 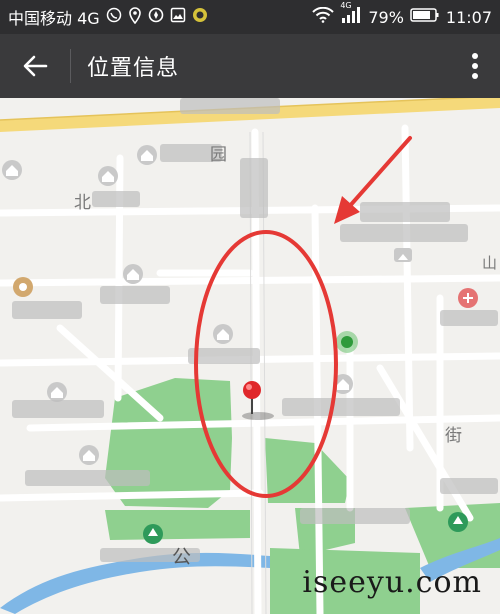 I want to click on back-arrow-icon, so click(x=35, y=66).